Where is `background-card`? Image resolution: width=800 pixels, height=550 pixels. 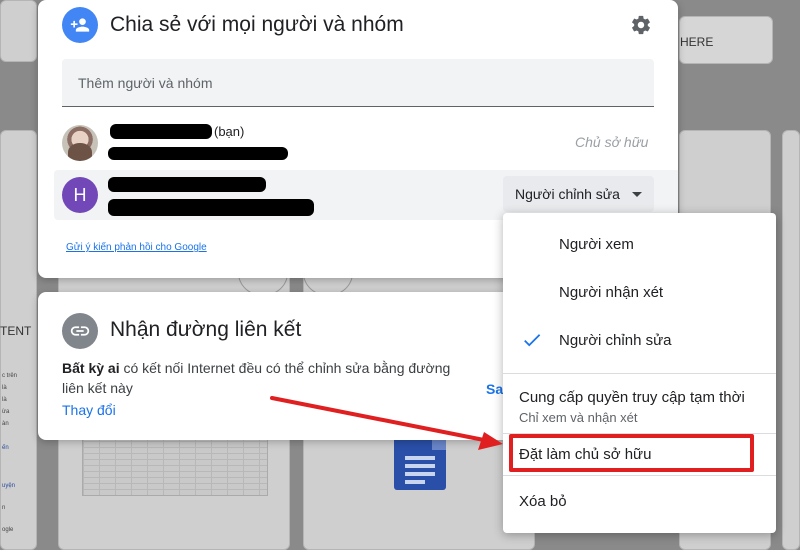
background-card is located at coordinates (18, 31).